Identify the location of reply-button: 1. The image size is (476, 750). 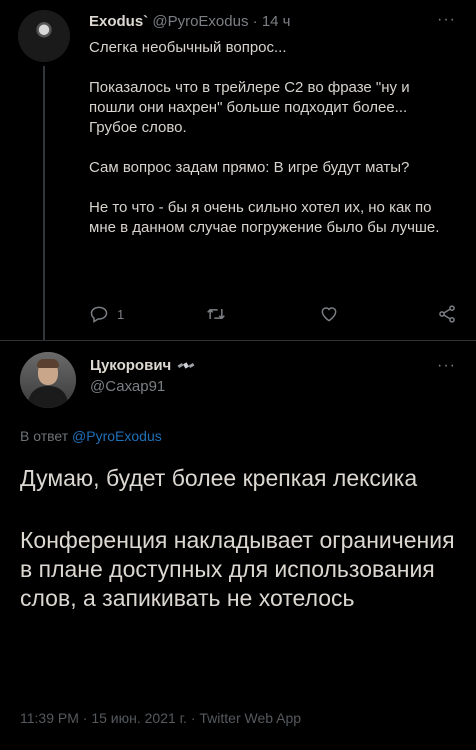
(106, 314).